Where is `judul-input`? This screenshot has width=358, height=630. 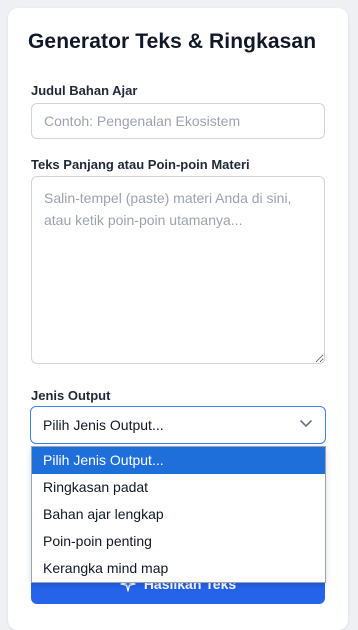 judul-input is located at coordinates (178, 121).